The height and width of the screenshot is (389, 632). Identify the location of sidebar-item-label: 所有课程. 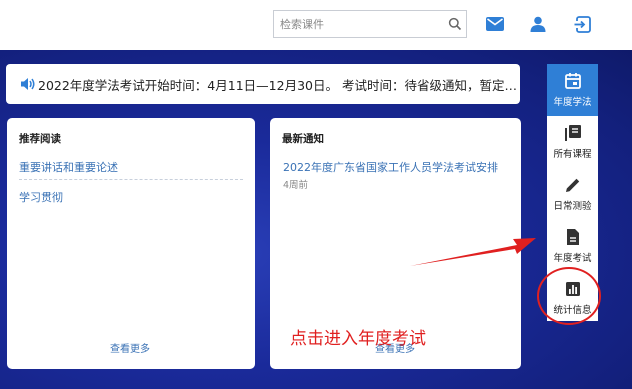
(572, 154).